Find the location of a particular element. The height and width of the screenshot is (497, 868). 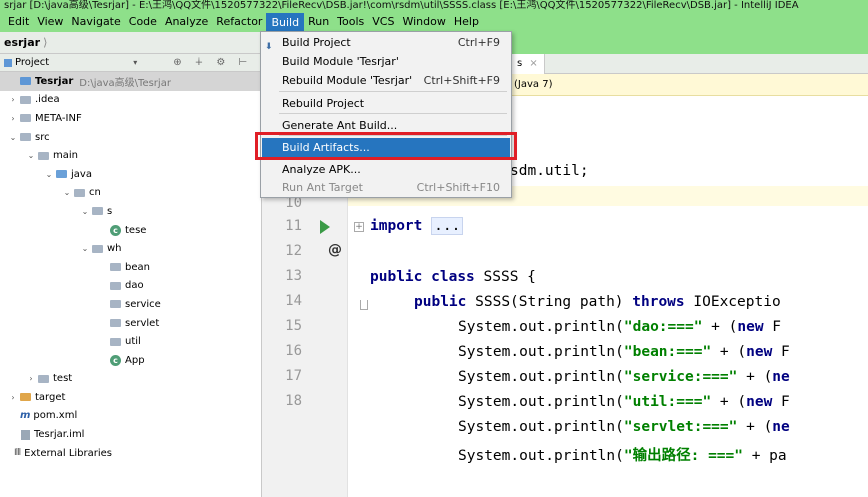

tree-item-service: service is located at coordinates (130, 304).